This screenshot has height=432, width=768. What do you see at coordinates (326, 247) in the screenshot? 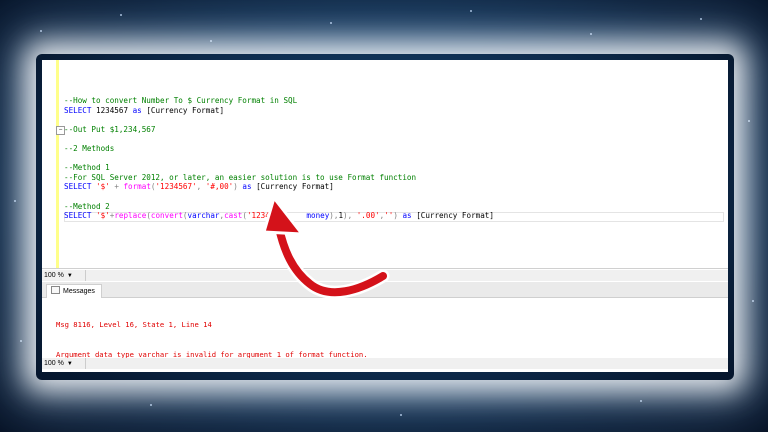
I see `red-curved-arrow` at bounding box center [326, 247].